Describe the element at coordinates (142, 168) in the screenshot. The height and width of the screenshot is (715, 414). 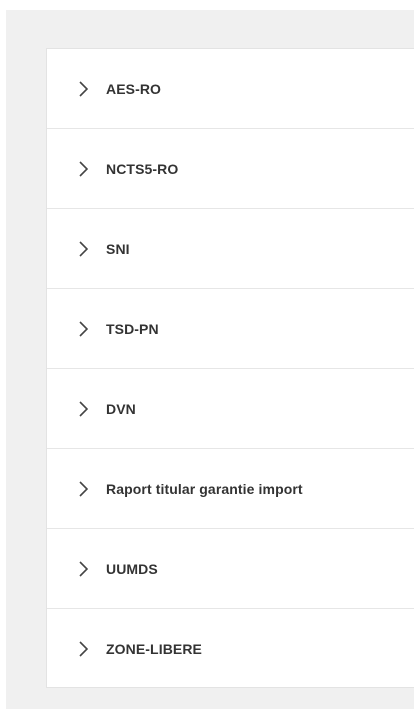
I see `accordion-item-label: NCTS5-RO` at that location.